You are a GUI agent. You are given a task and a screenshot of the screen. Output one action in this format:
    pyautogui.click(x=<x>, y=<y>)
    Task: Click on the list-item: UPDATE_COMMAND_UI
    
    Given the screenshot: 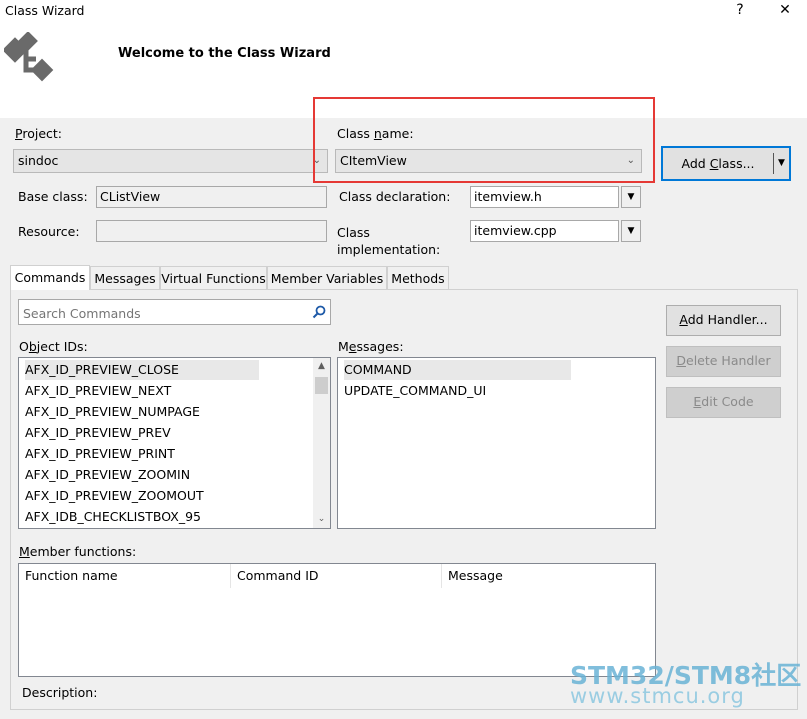 What is the action you would take?
    pyautogui.click(x=415, y=391)
    